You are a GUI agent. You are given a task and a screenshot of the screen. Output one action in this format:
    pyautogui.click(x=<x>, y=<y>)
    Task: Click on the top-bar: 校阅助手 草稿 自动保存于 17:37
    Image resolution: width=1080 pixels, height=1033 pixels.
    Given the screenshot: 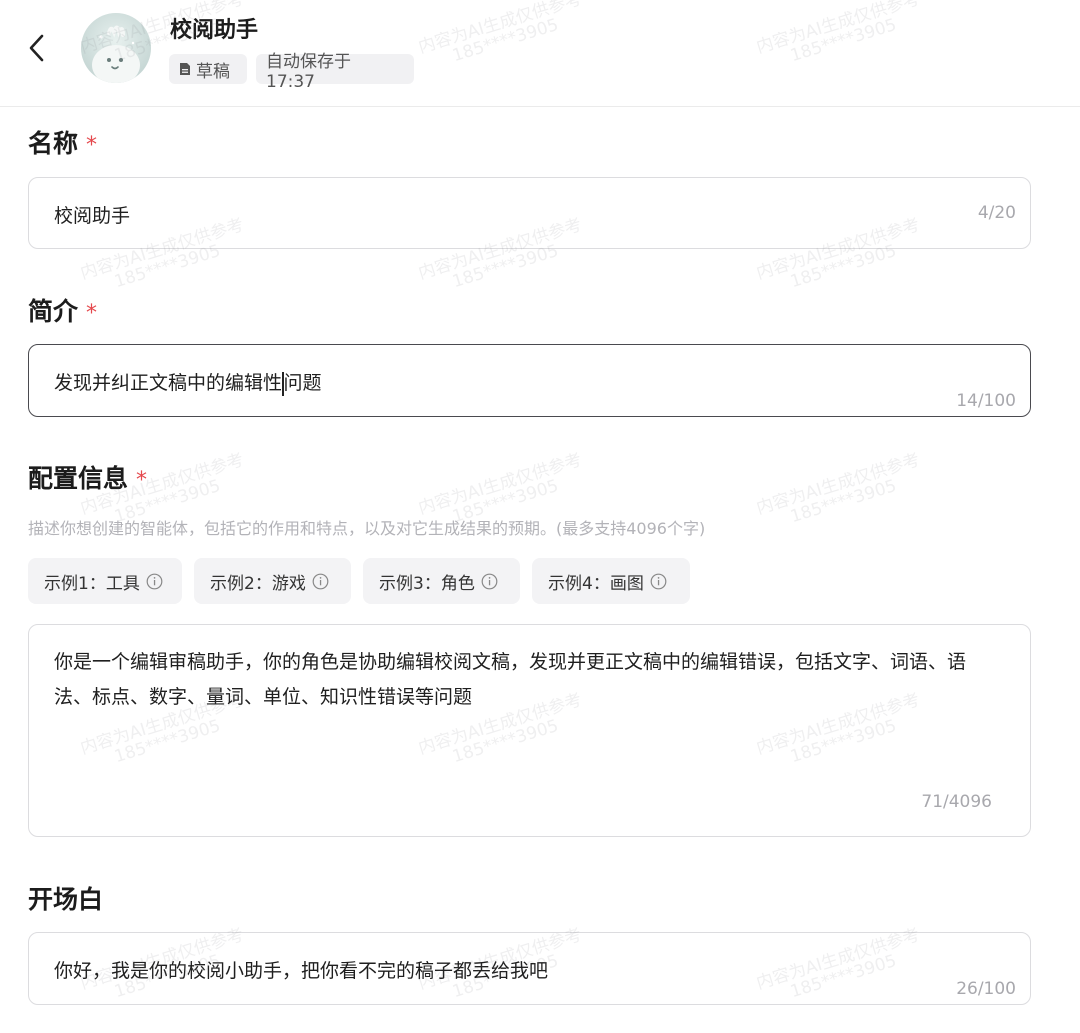 What is the action you would take?
    pyautogui.click(x=540, y=53)
    